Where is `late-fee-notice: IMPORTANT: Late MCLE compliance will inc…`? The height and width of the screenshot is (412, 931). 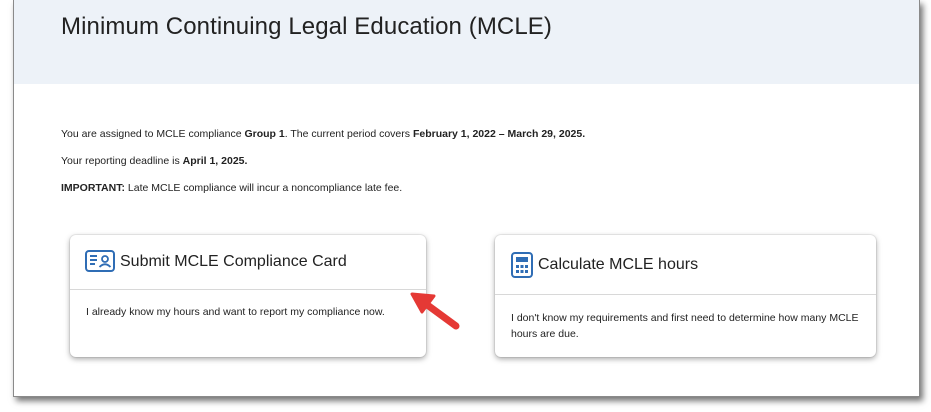
late-fee-notice: IMPORTANT: Late MCLE compliance will inc… is located at coordinates (232, 188).